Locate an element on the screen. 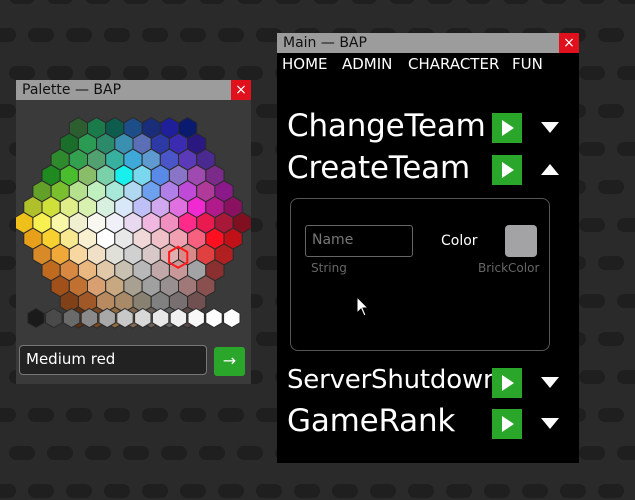  run-createteam-button is located at coordinates (507, 170).